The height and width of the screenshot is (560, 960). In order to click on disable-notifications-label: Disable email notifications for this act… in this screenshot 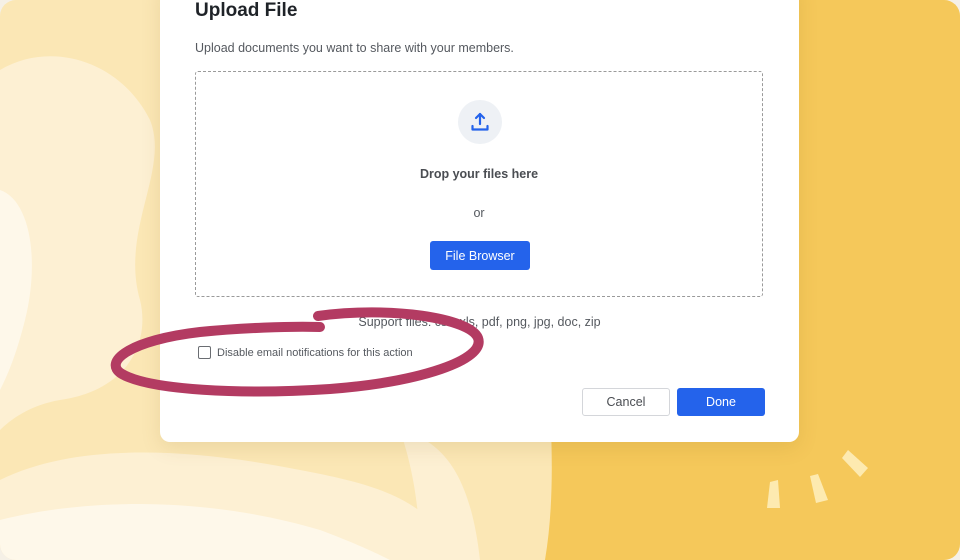, I will do `click(315, 352)`.